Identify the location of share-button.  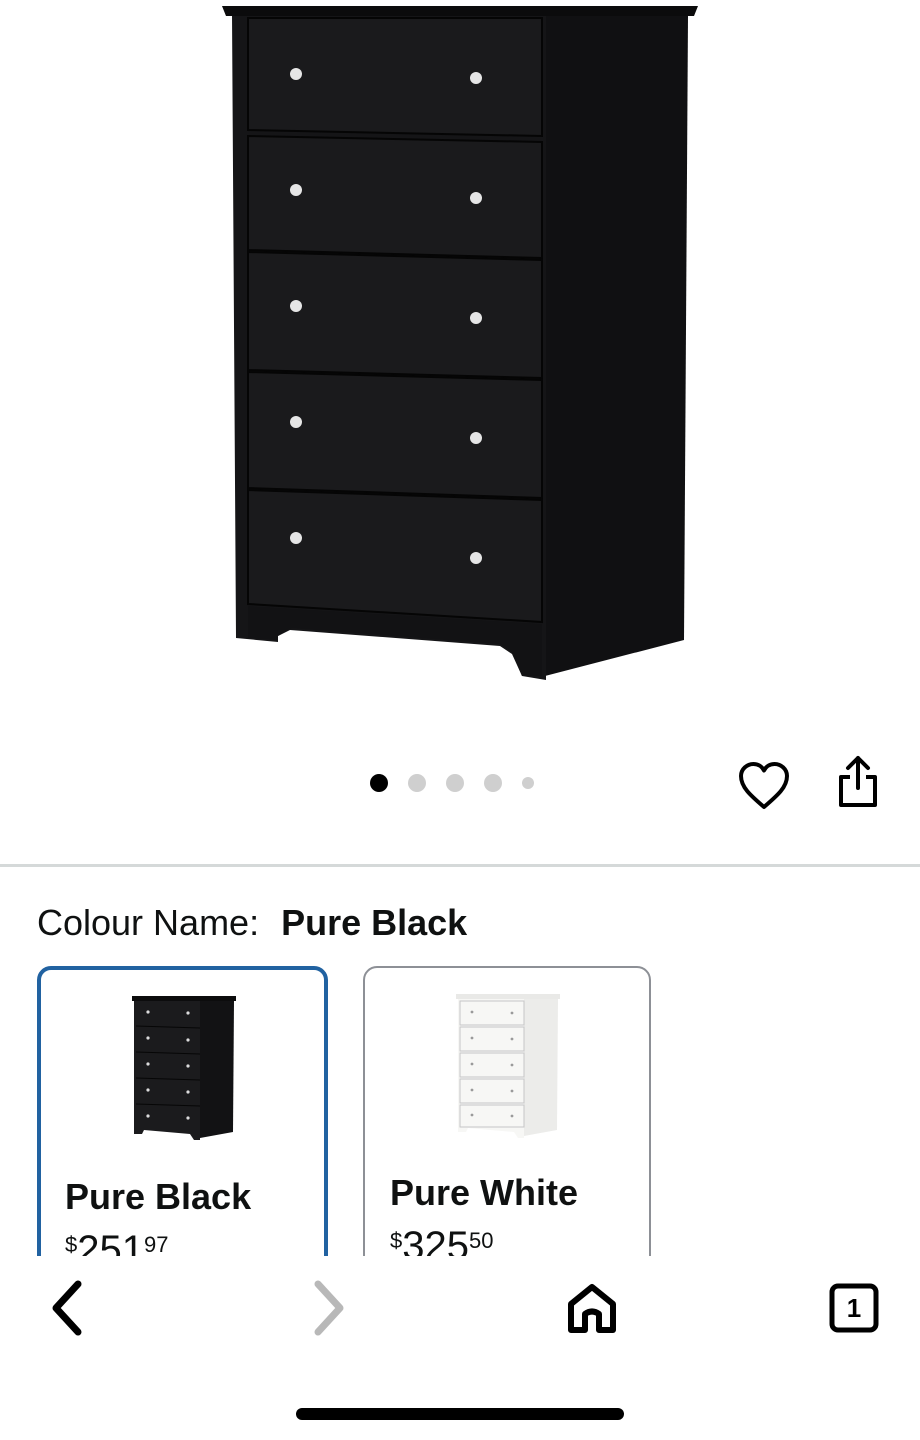
(858, 782).